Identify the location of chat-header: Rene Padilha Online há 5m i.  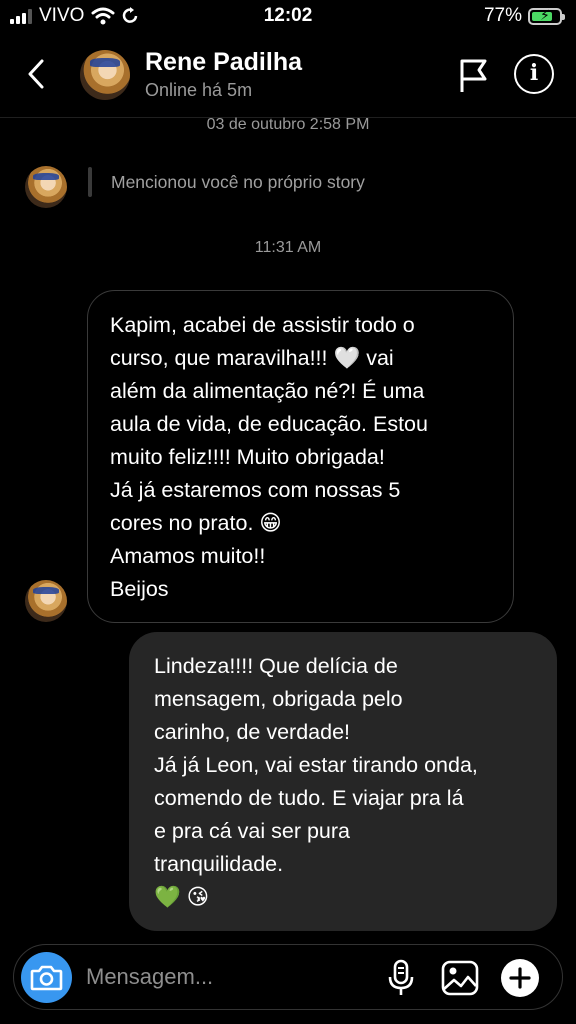
(288, 75).